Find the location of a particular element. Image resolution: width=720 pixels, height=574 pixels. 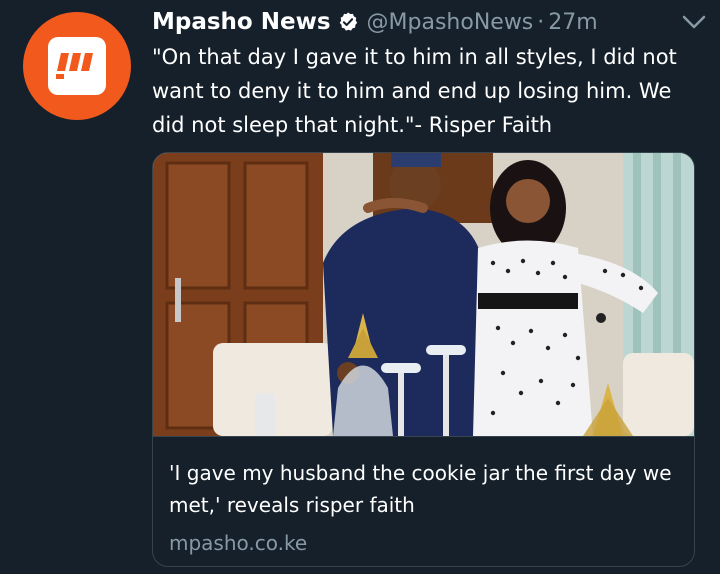

chevron-down-icon is located at coordinates (694, 22).